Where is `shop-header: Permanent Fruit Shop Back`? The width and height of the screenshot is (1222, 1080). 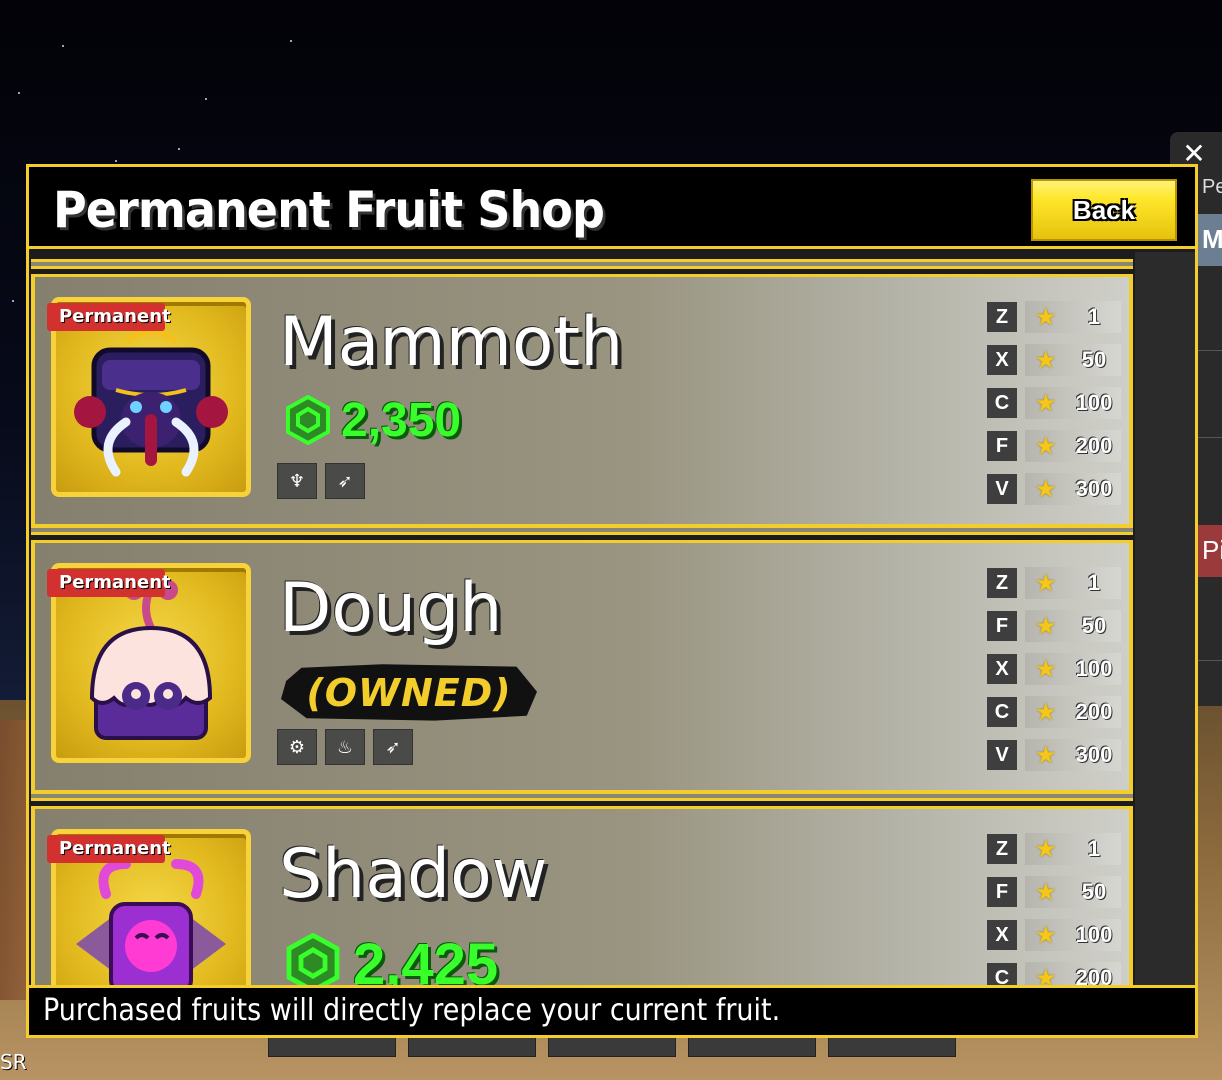 shop-header: Permanent Fruit Shop Back is located at coordinates (612, 208).